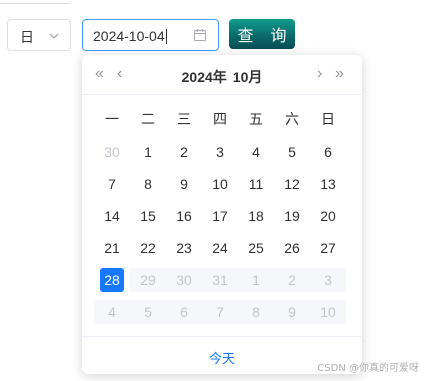 The image size is (425, 381). I want to click on chevron-right-icon: ›, so click(319, 74).